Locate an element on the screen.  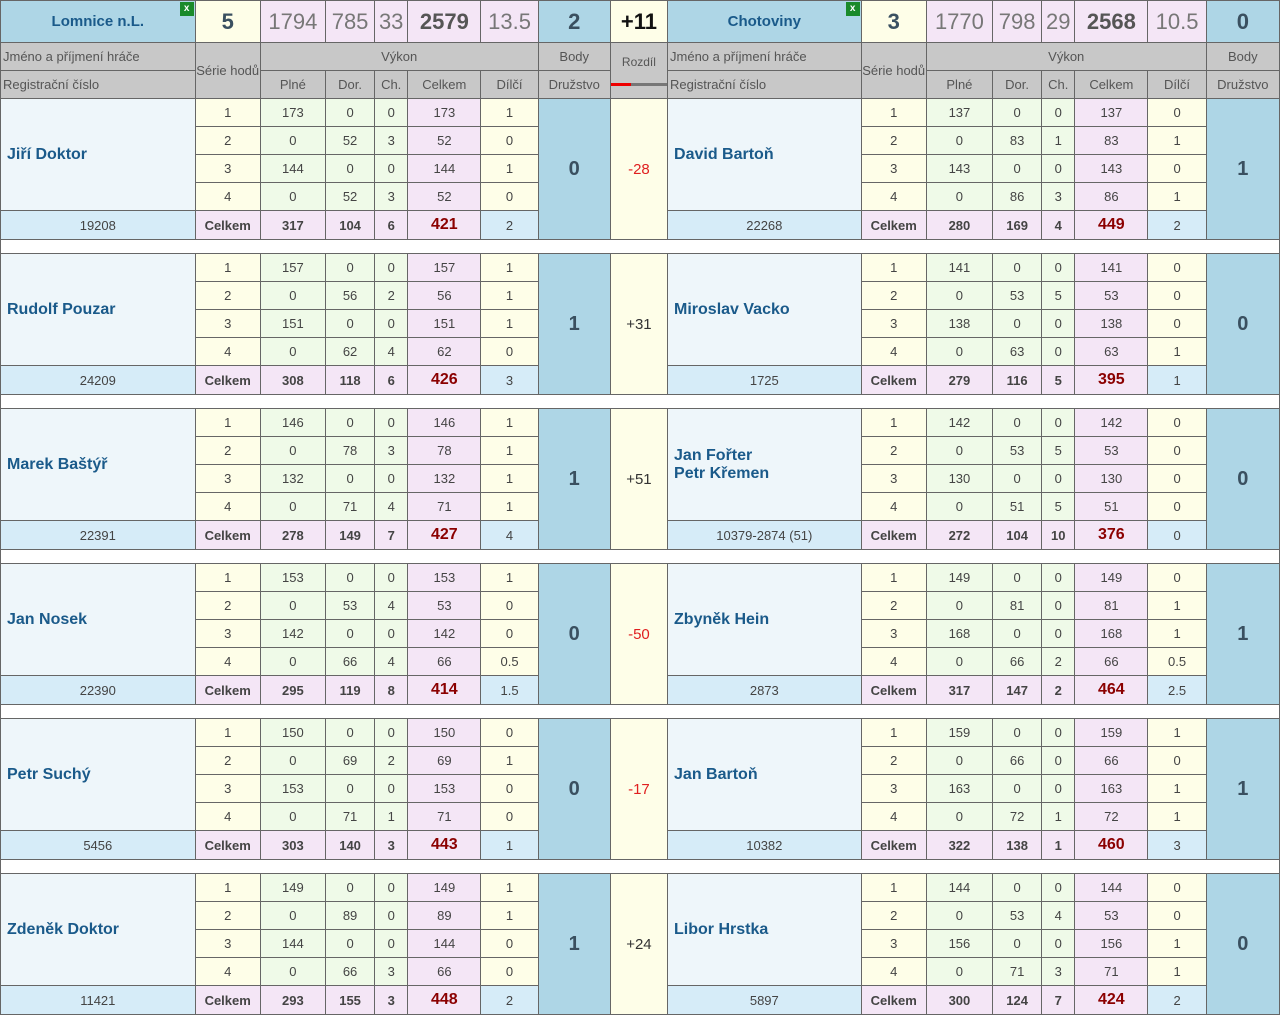
player-name-line: David Bartoň is located at coordinates (767, 155).